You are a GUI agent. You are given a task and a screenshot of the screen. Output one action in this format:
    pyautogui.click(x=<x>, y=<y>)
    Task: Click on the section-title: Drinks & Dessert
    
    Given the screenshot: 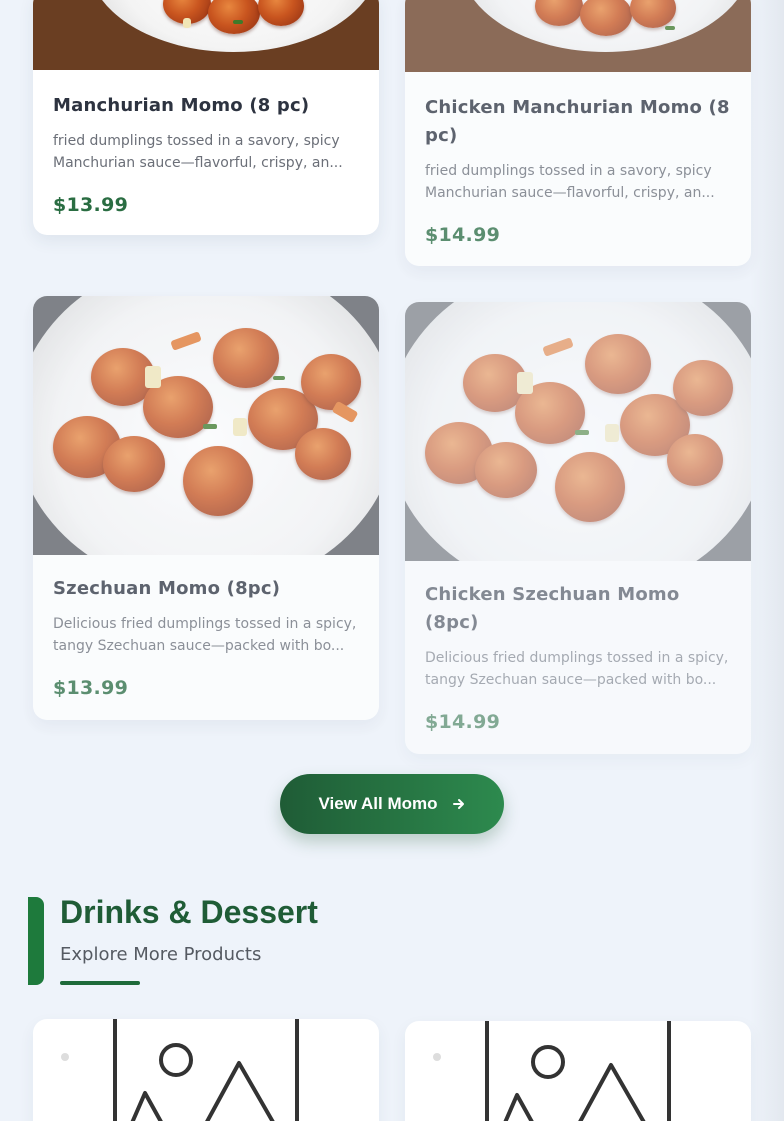 What is the action you would take?
    pyautogui.click(x=189, y=912)
    